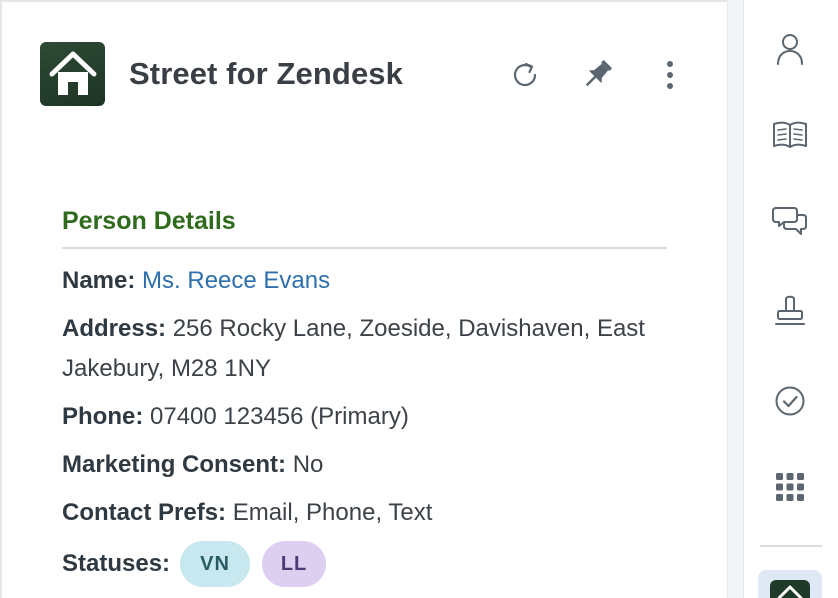  What do you see at coordinates (279, 416) in the screenshot?
I see `phone-value: 07400 123456 (Primary)` at bounding box center [279, 416].